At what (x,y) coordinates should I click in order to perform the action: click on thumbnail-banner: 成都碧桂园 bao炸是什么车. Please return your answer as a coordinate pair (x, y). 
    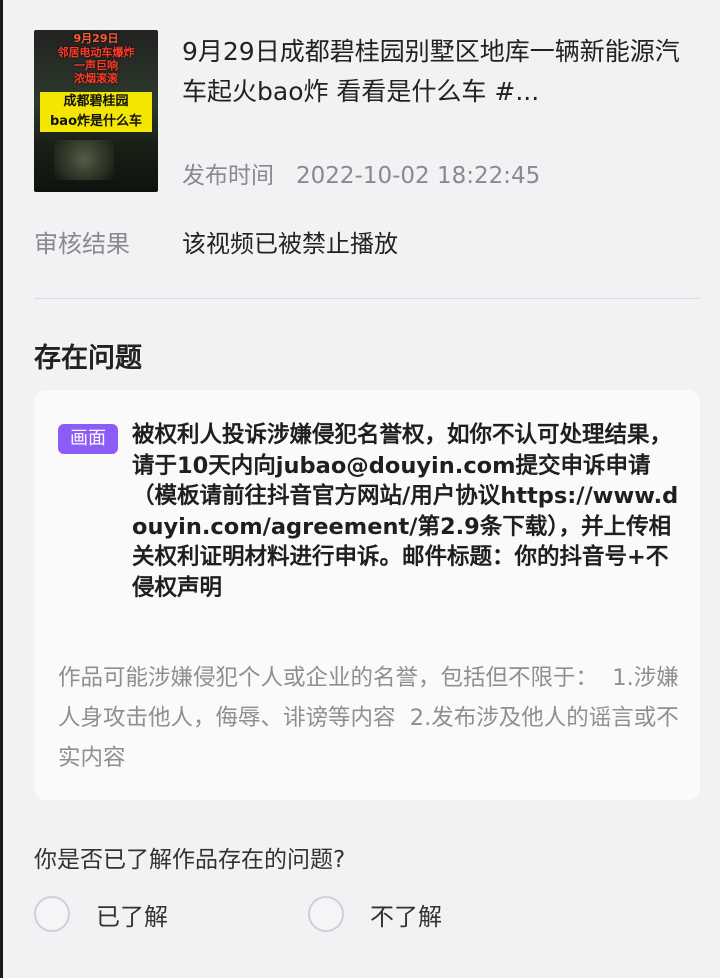
    Looking at the image, I should click on (96, 112).